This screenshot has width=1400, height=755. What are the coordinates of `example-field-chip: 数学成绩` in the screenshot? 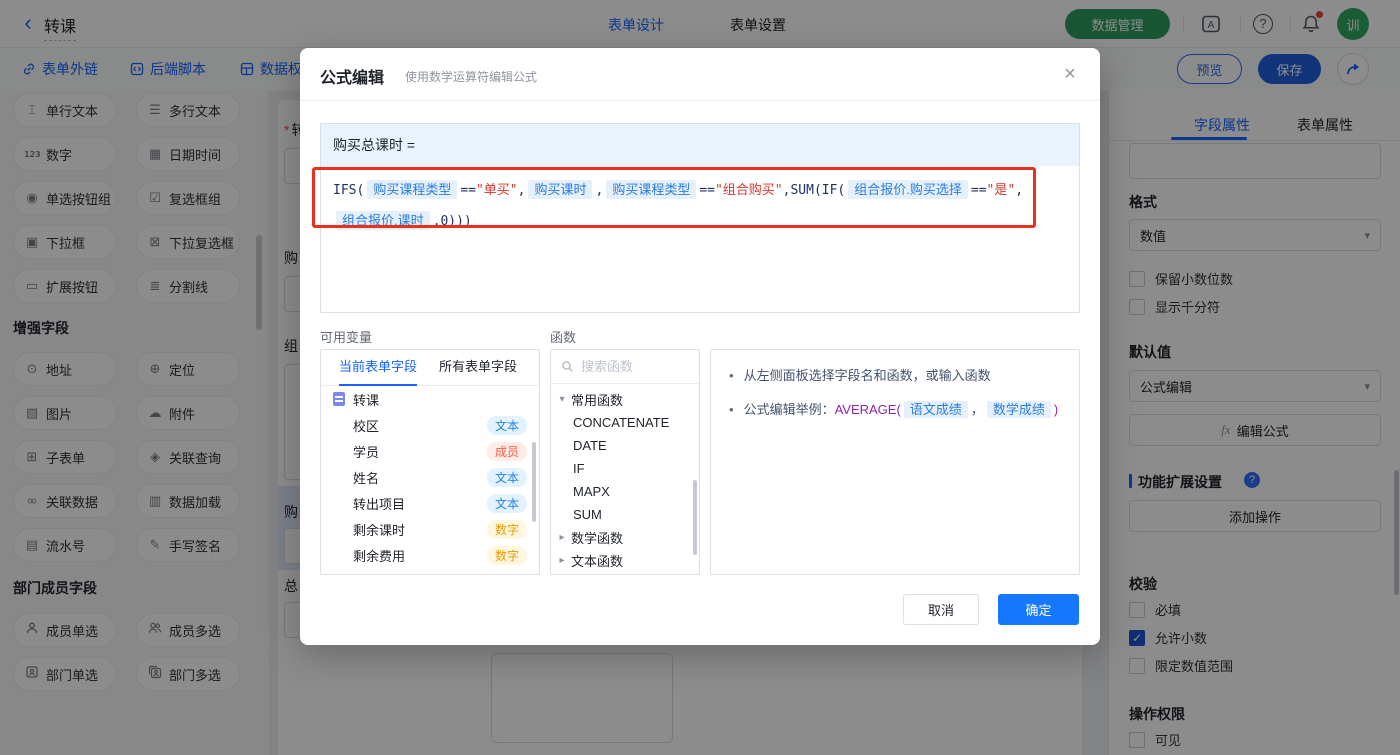 It's located at (1018, 409).